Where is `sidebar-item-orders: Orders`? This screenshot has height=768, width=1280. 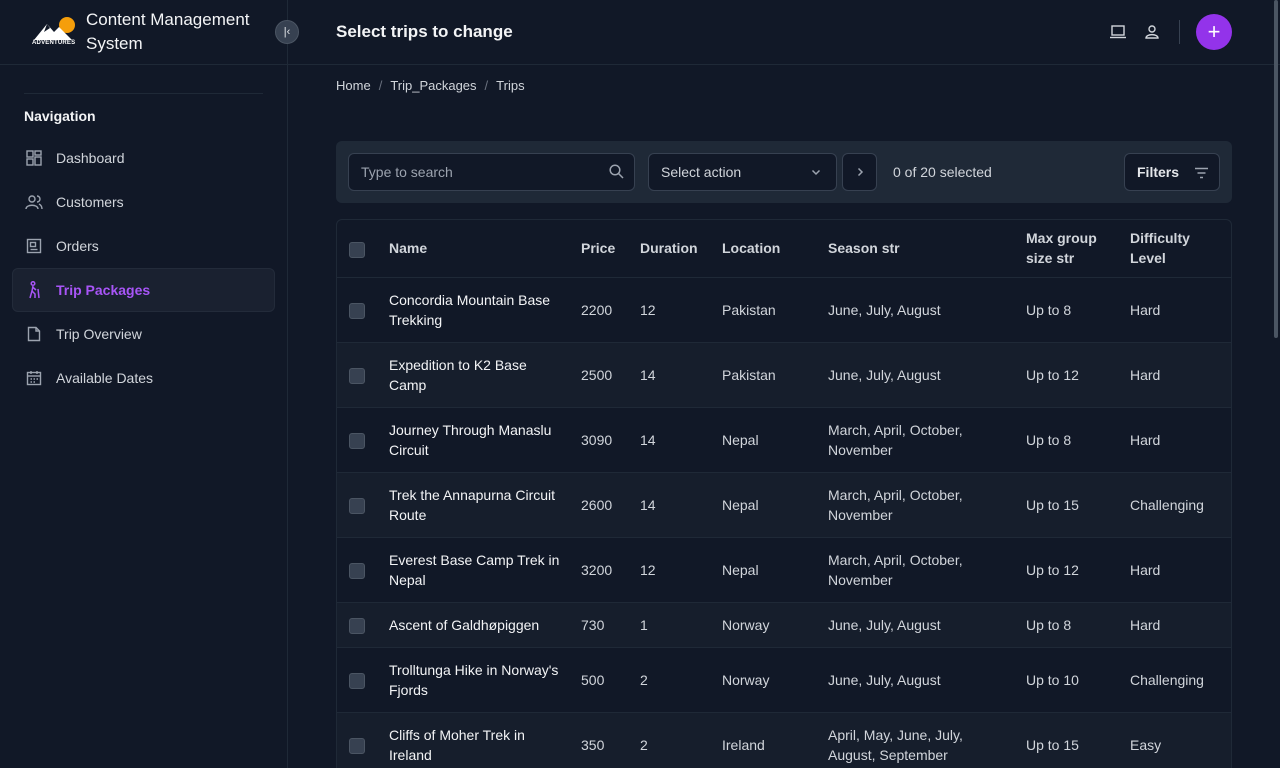 sidebar-item-orders: Orders is located at coordinates (143, 246).